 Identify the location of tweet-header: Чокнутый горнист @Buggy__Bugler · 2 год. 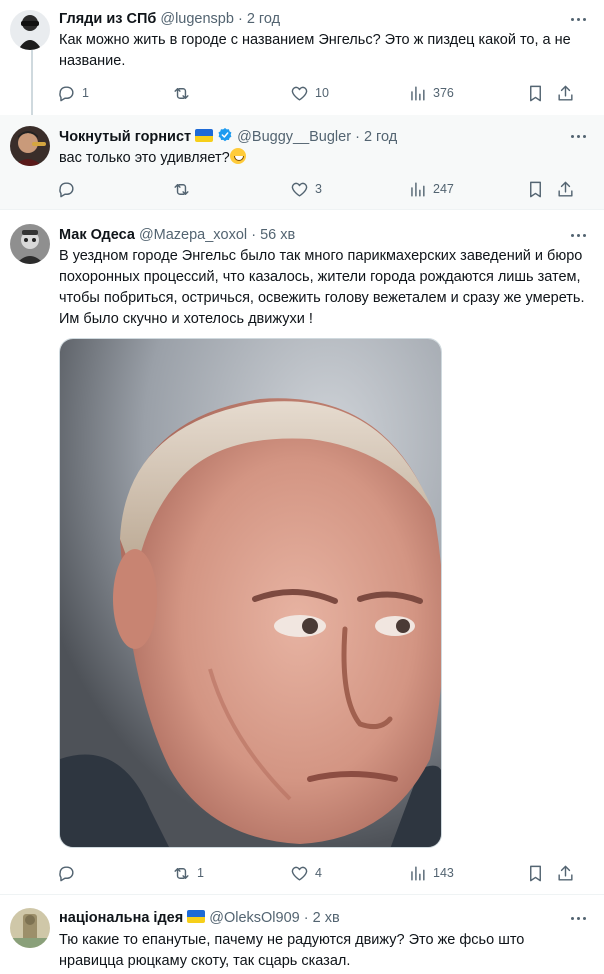
(316, 136).